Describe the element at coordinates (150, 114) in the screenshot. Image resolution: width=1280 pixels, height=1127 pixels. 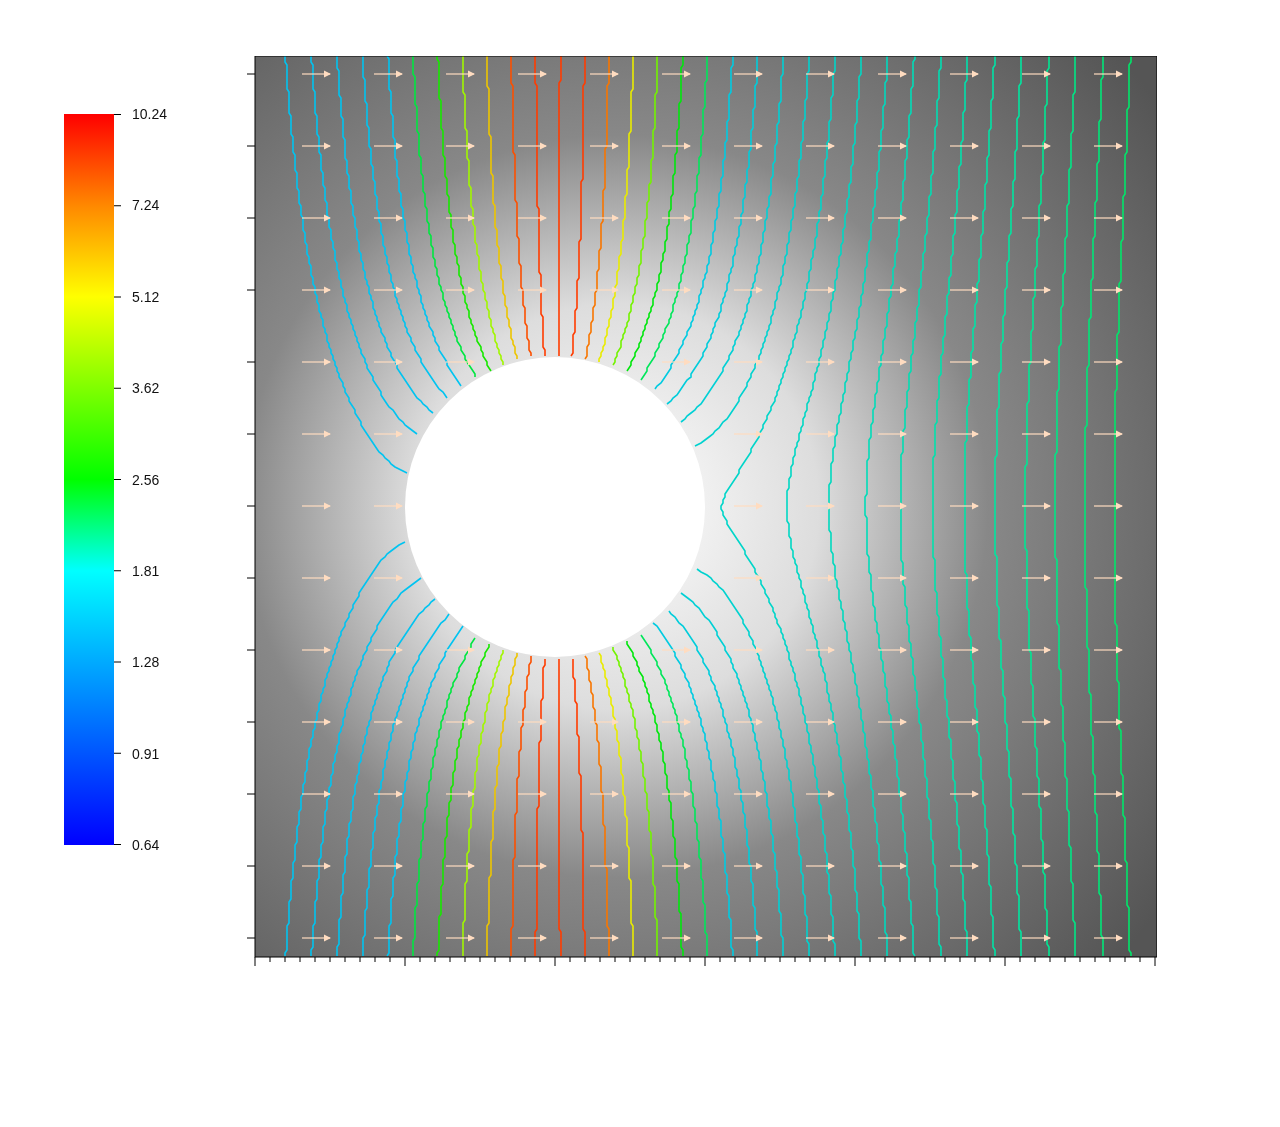
I see `colorbar-label: 10.24` at that location.